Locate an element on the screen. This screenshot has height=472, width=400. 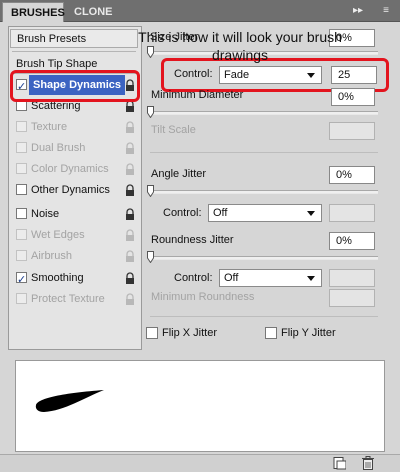
roundness-control-value is located at coordinates (352, 278).